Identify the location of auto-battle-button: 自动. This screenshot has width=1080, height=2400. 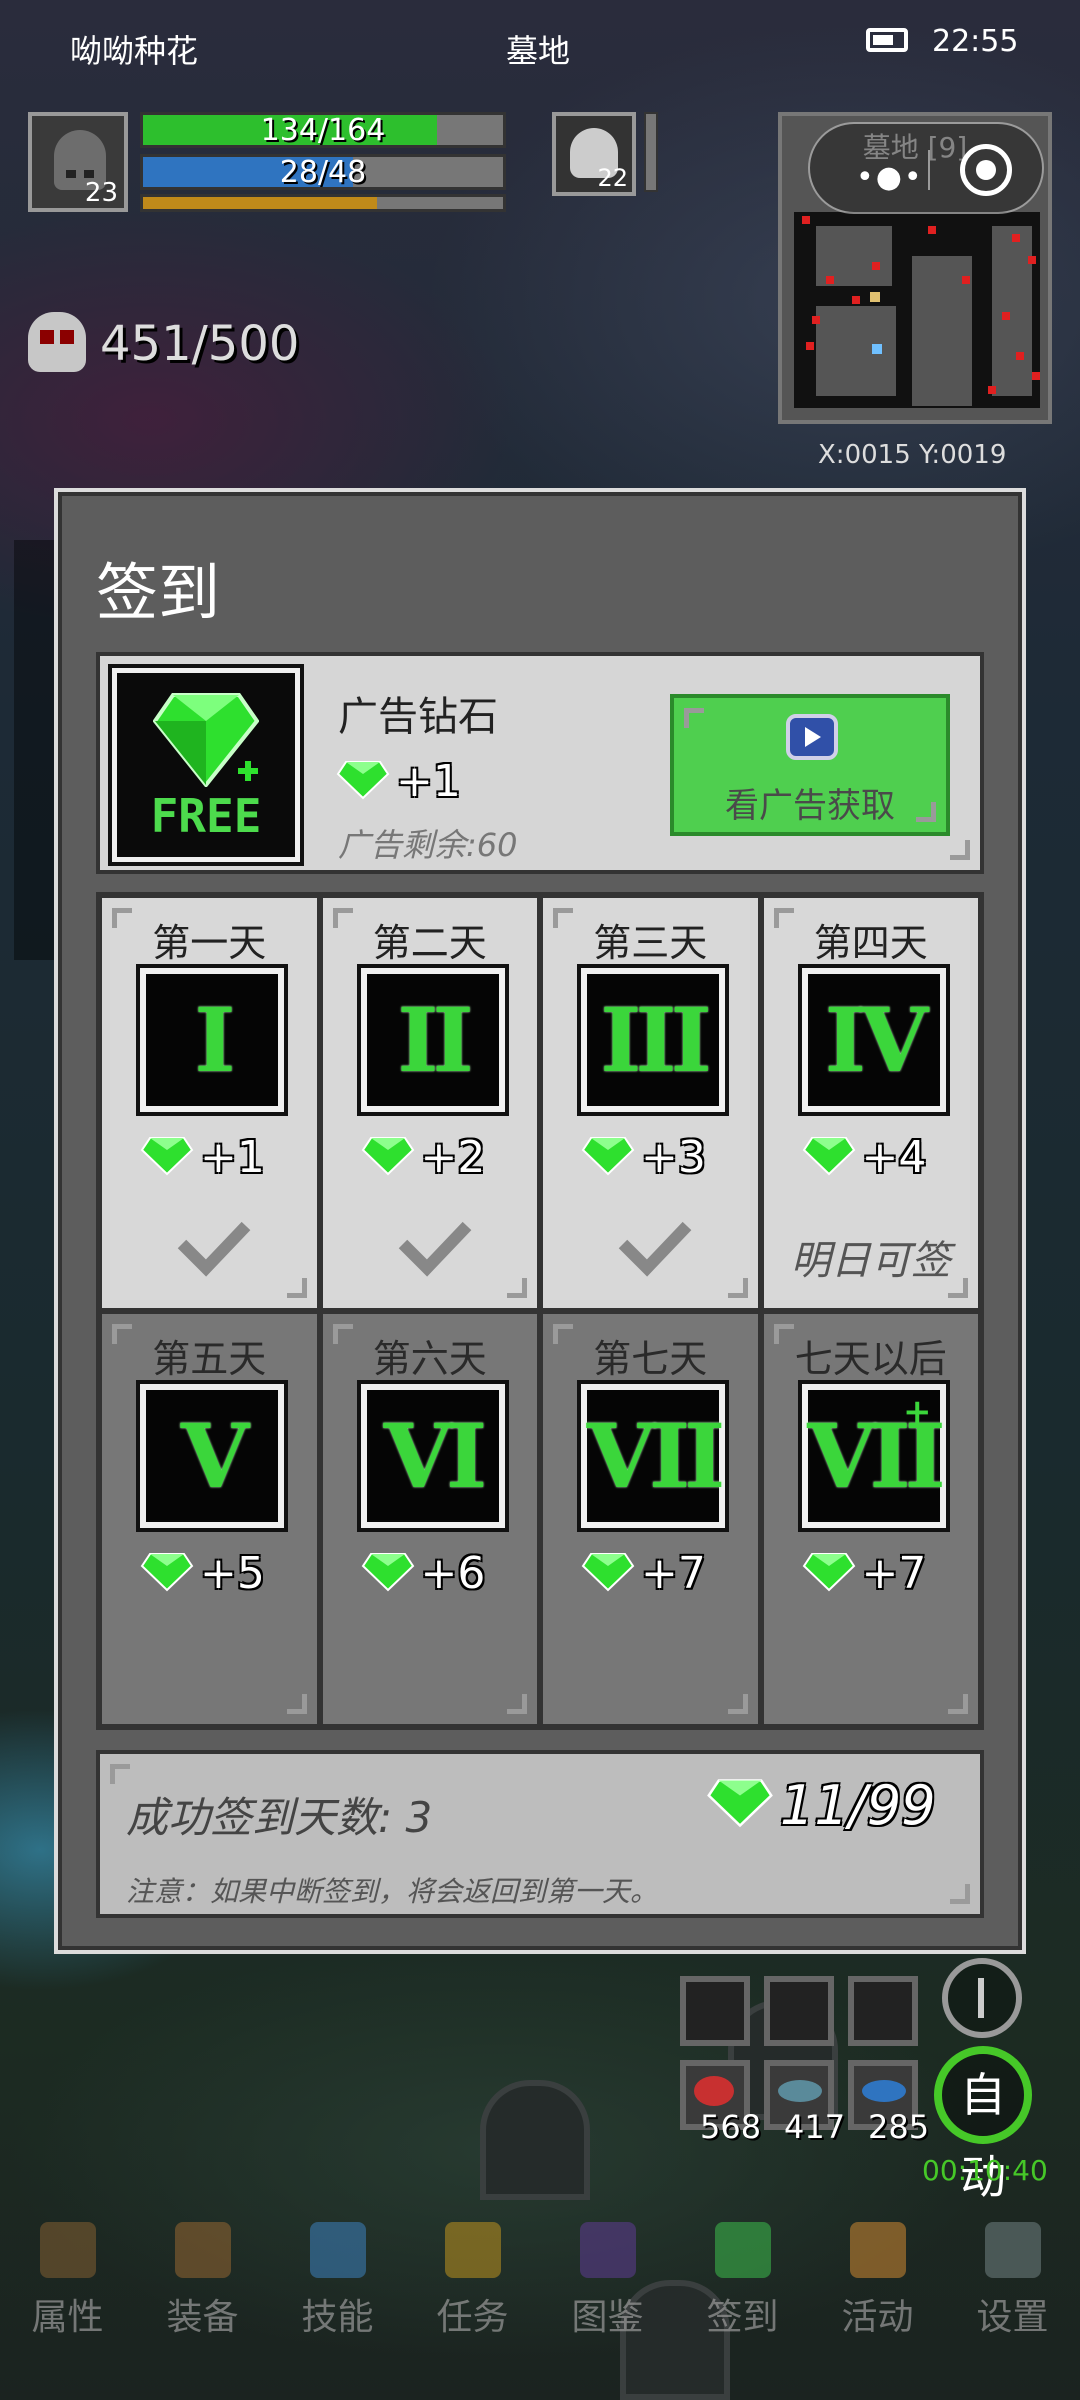
(983, 2125).